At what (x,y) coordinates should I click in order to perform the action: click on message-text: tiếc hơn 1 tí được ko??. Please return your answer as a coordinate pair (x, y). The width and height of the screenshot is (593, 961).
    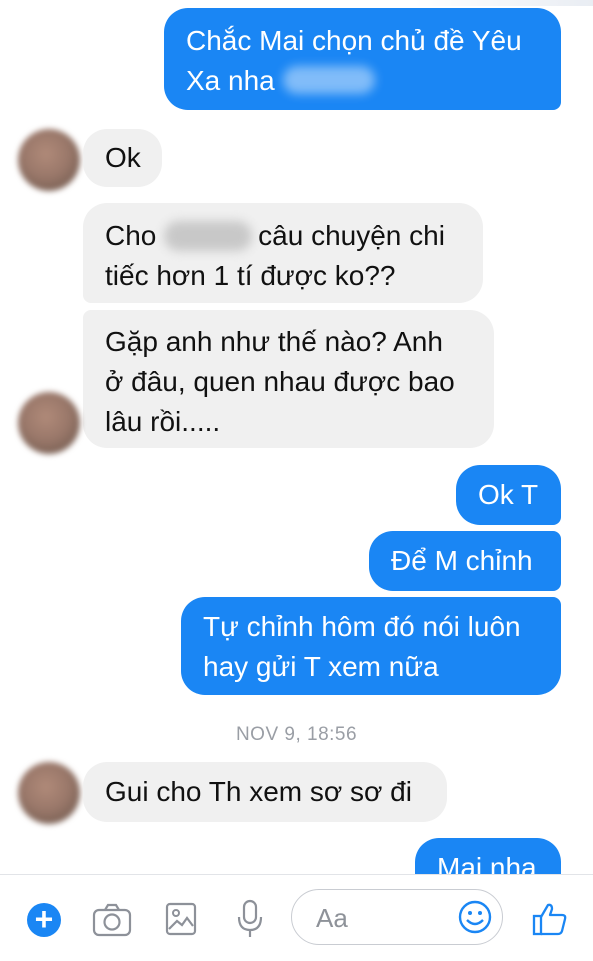
    Looking at the image, I should click on (250, 275).